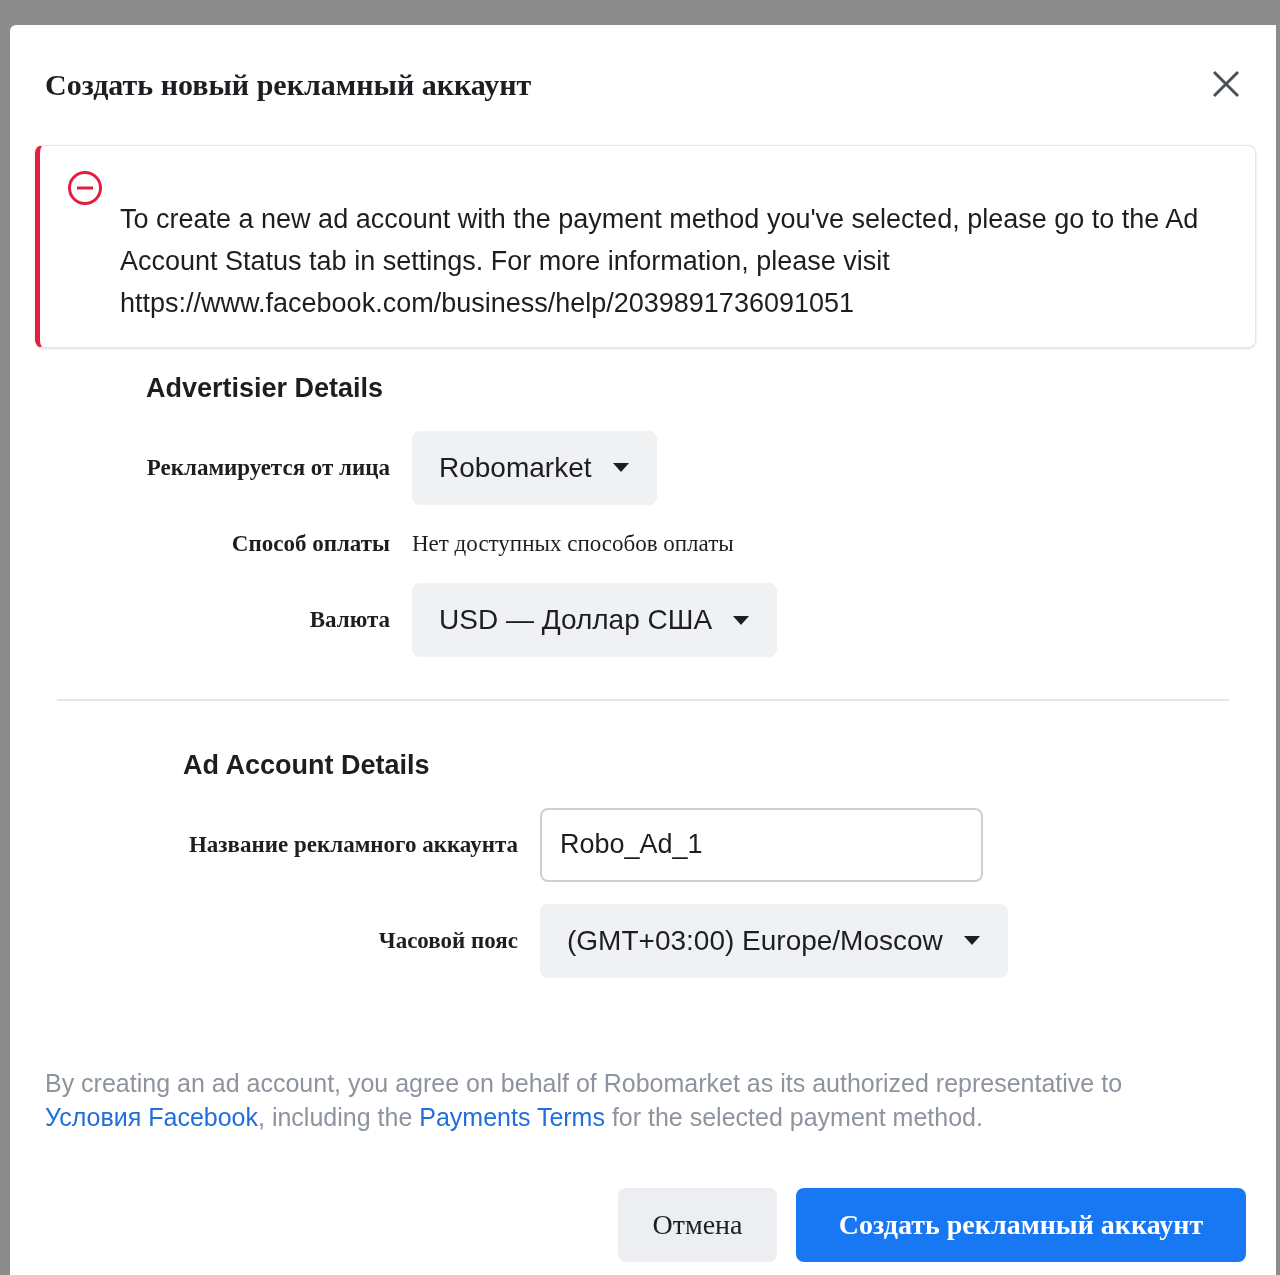 The height and width of the screenshot is (1275, 1280). Describe the element at coordinates (697, 1224) in the screenshot. I see `cancel-button: Отмена` at that location.